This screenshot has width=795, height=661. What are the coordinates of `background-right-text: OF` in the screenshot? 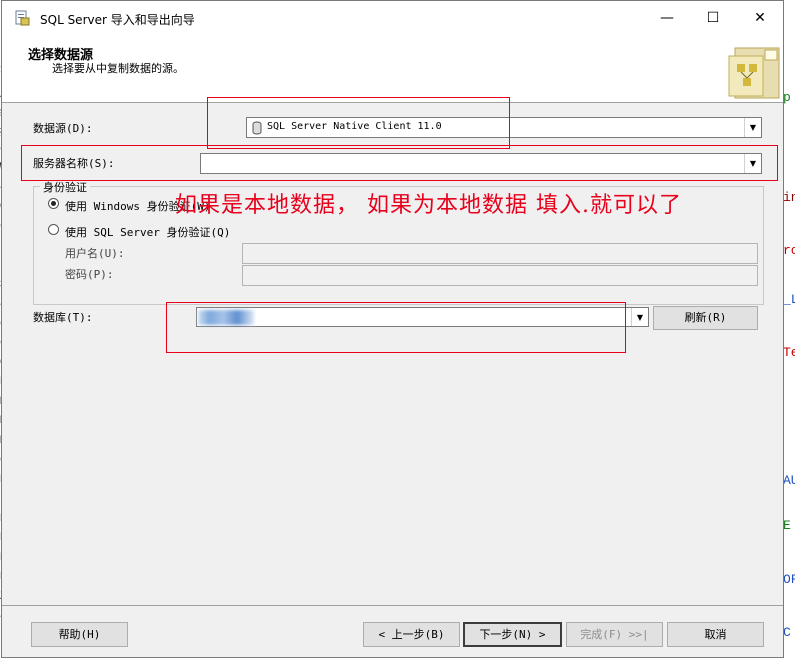 It's located at (789, 579).